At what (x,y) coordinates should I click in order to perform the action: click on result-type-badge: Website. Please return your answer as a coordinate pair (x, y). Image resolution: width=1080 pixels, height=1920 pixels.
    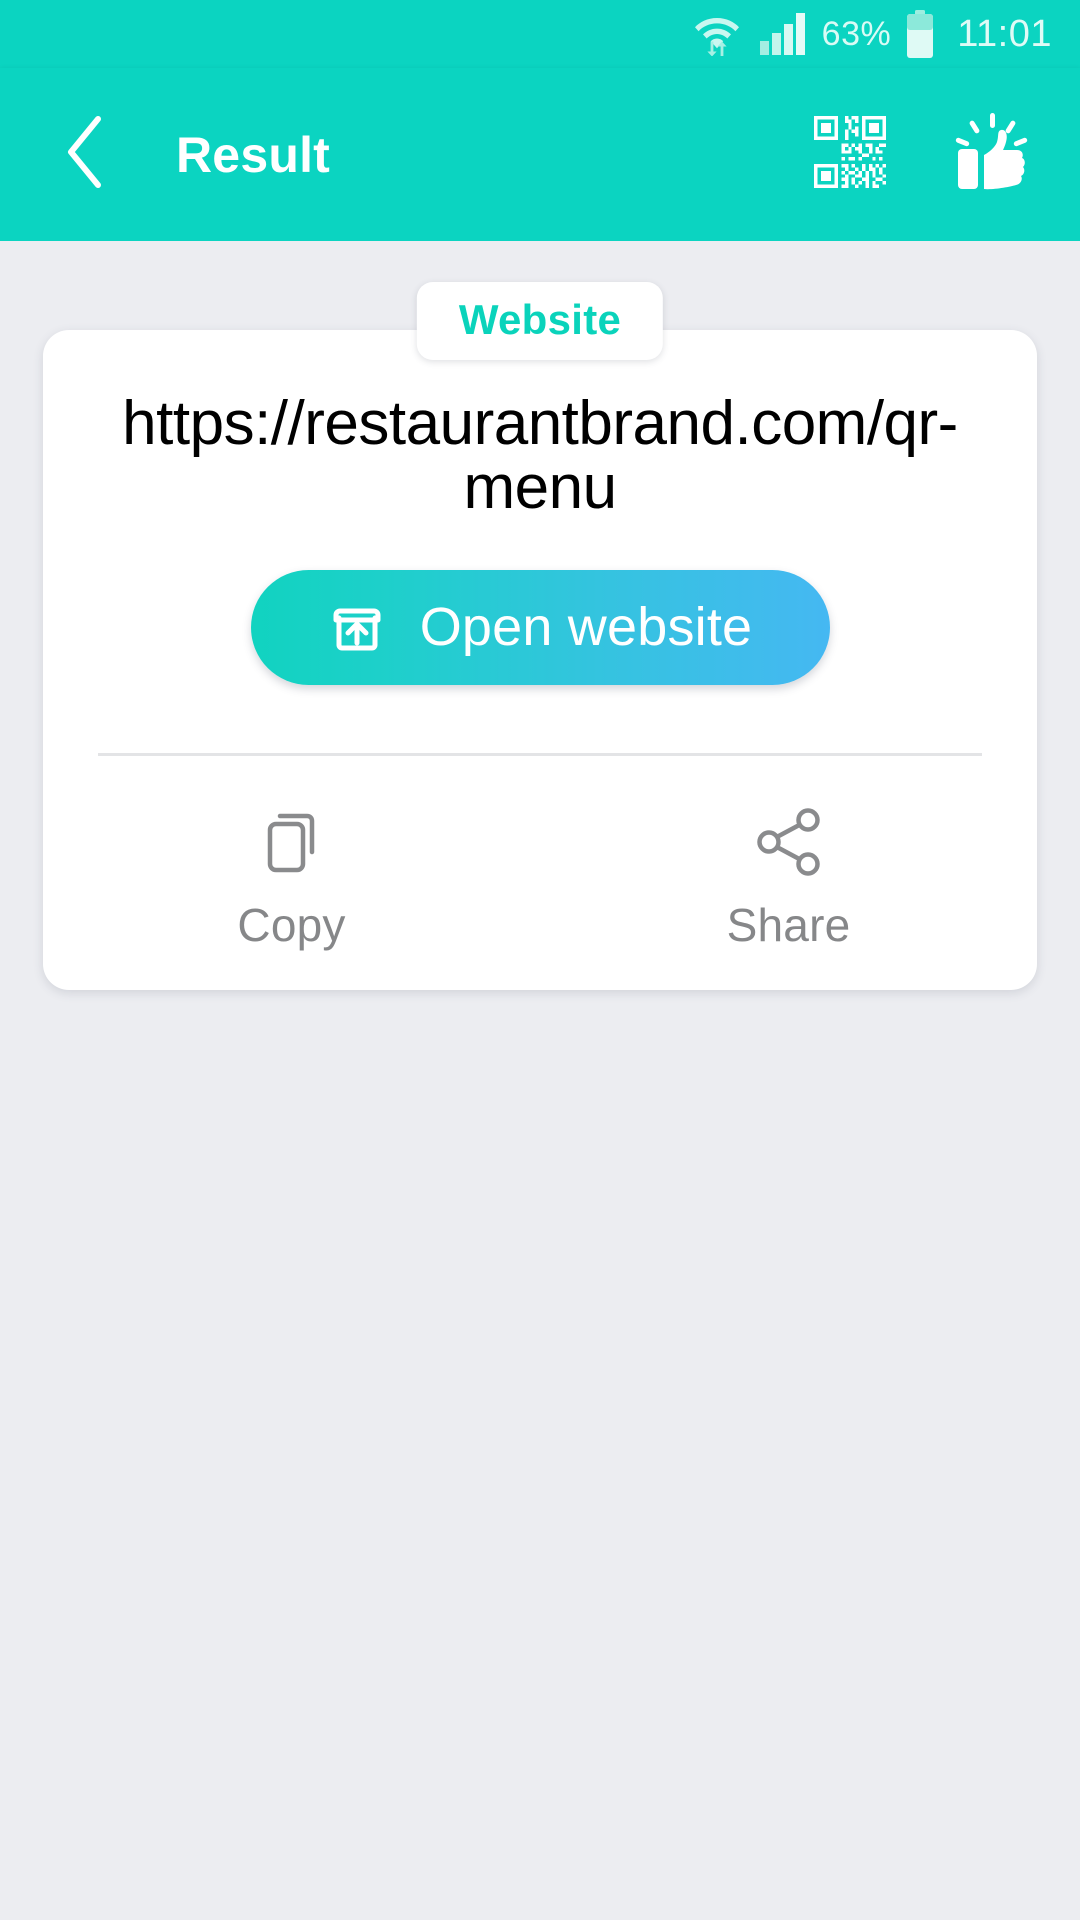
    Looking at the image, I should click on (540, 321).